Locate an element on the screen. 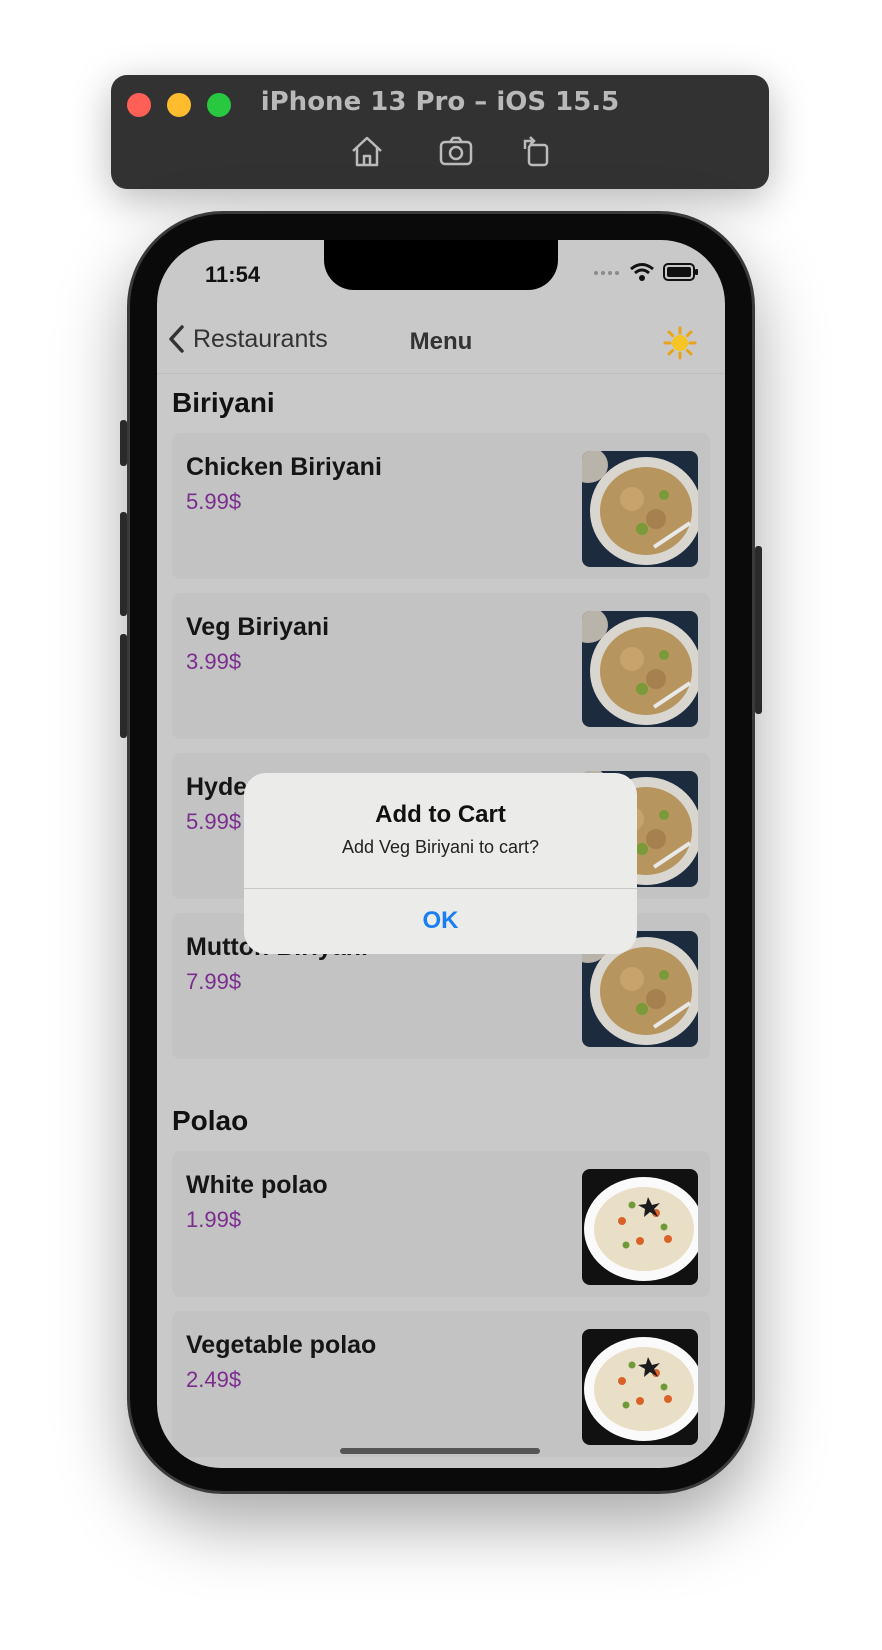 The height and width of the screenshot is (1650, 882). menu-item-card: Vegetable polao 2.49$ is located at coordinates (441, 1384).